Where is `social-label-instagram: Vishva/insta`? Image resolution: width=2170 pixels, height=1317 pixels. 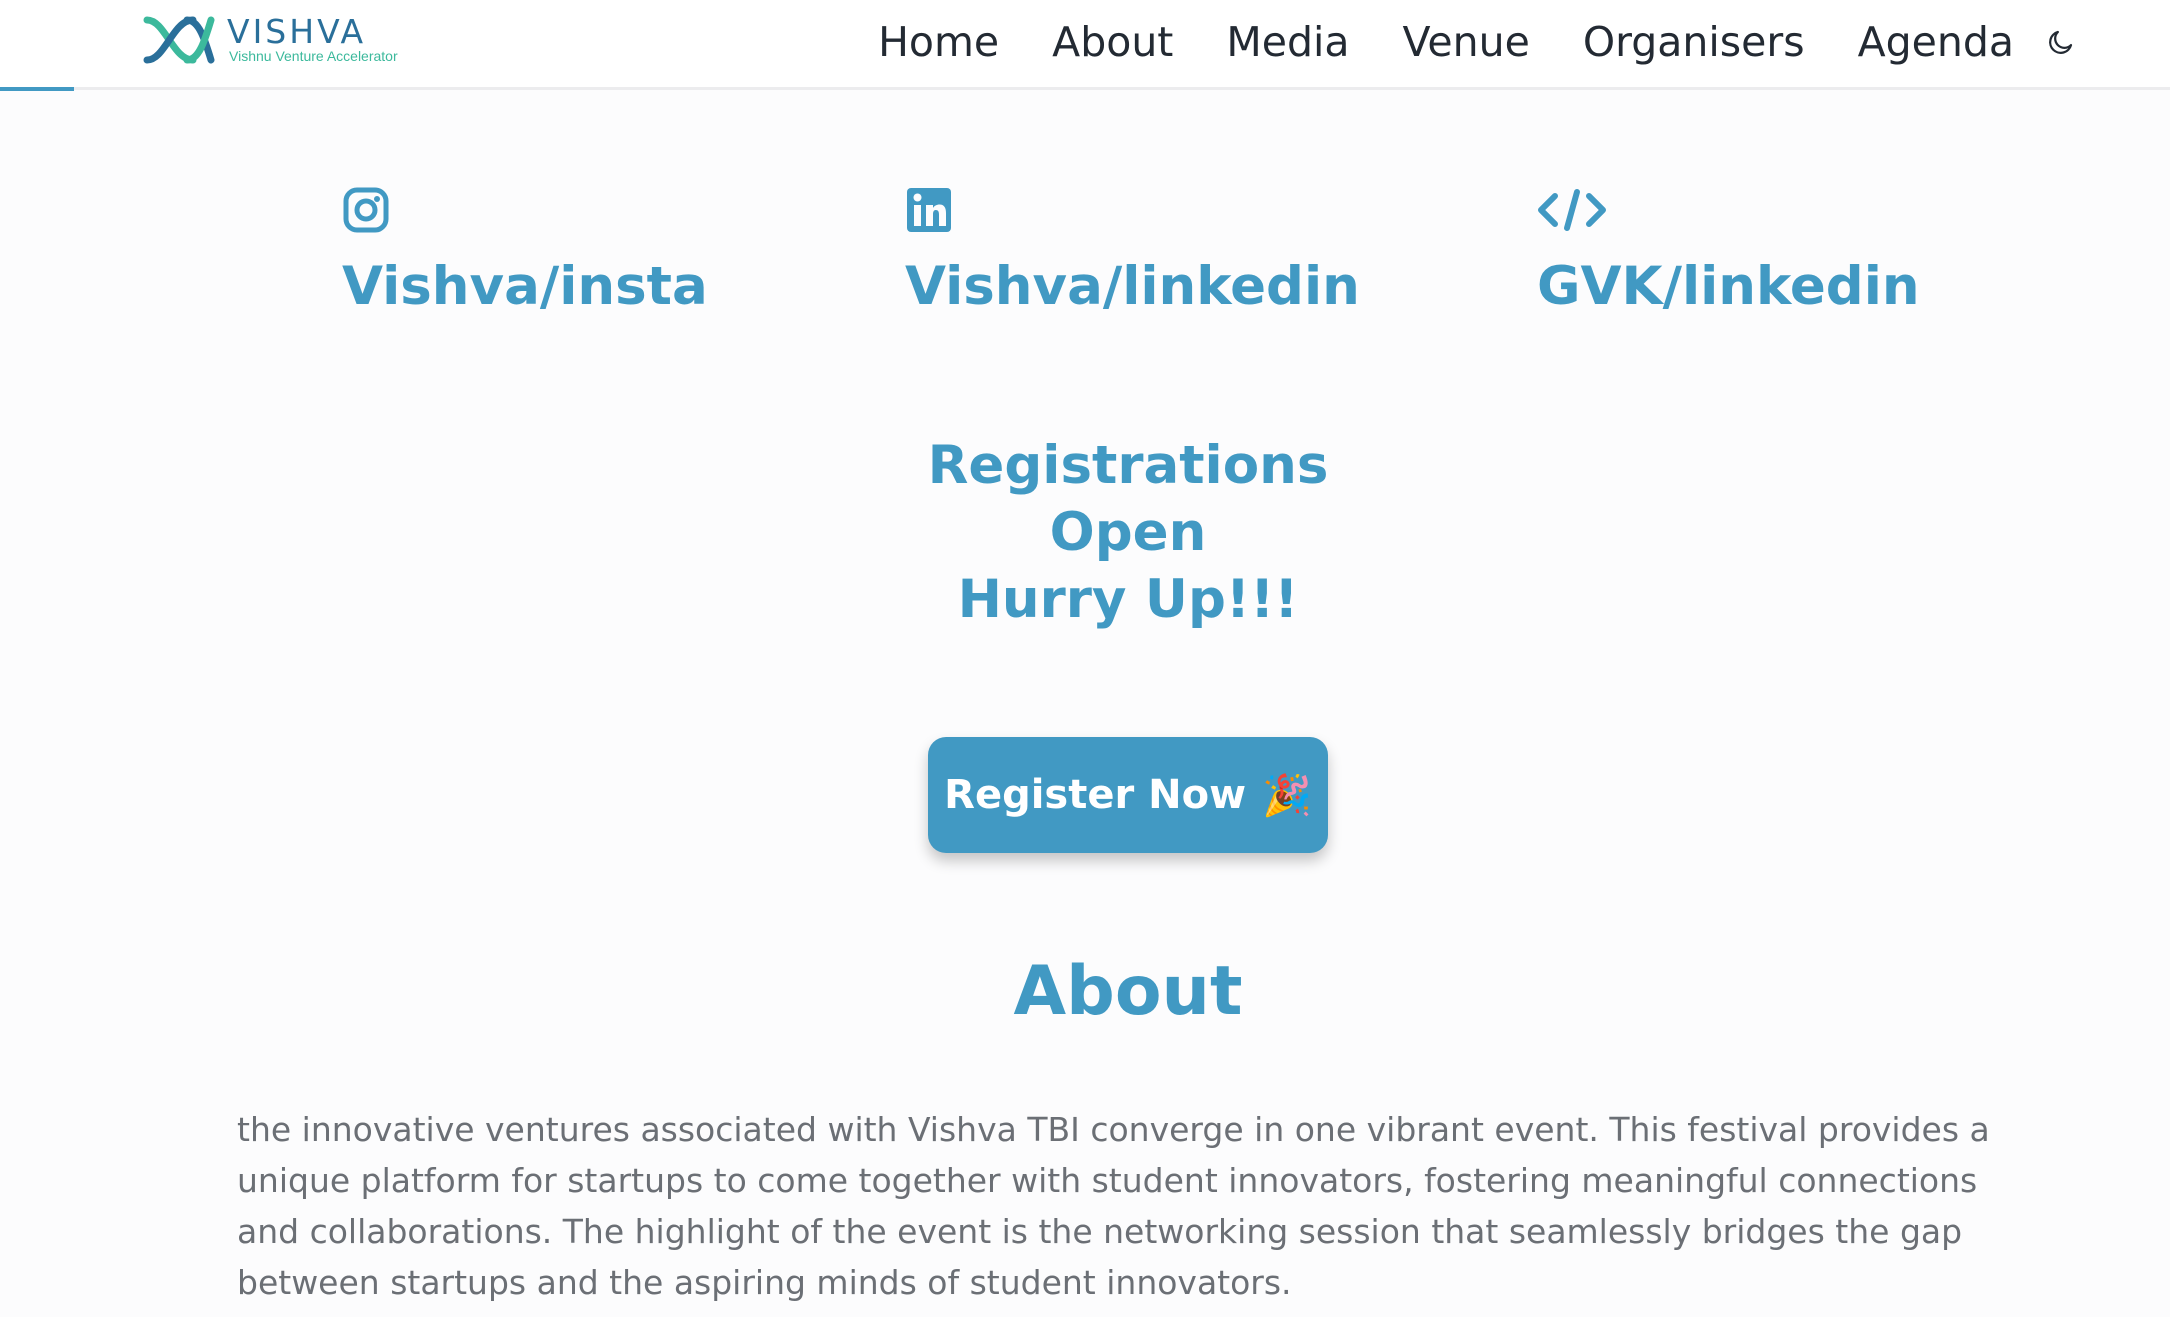
social-label-instagram: Vishva/insta is located at coordinates (525, 286).